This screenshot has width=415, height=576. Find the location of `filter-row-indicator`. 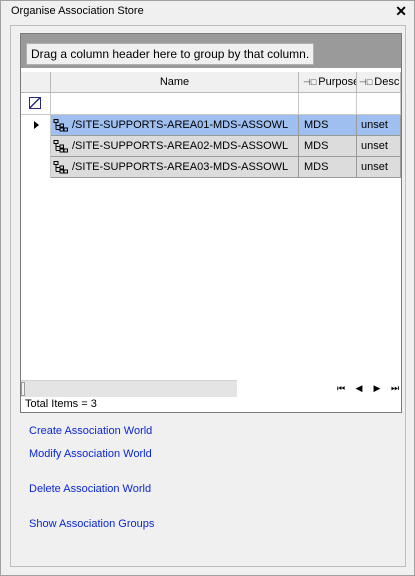

filter-row-indicator is located at coordinates (36, 104).